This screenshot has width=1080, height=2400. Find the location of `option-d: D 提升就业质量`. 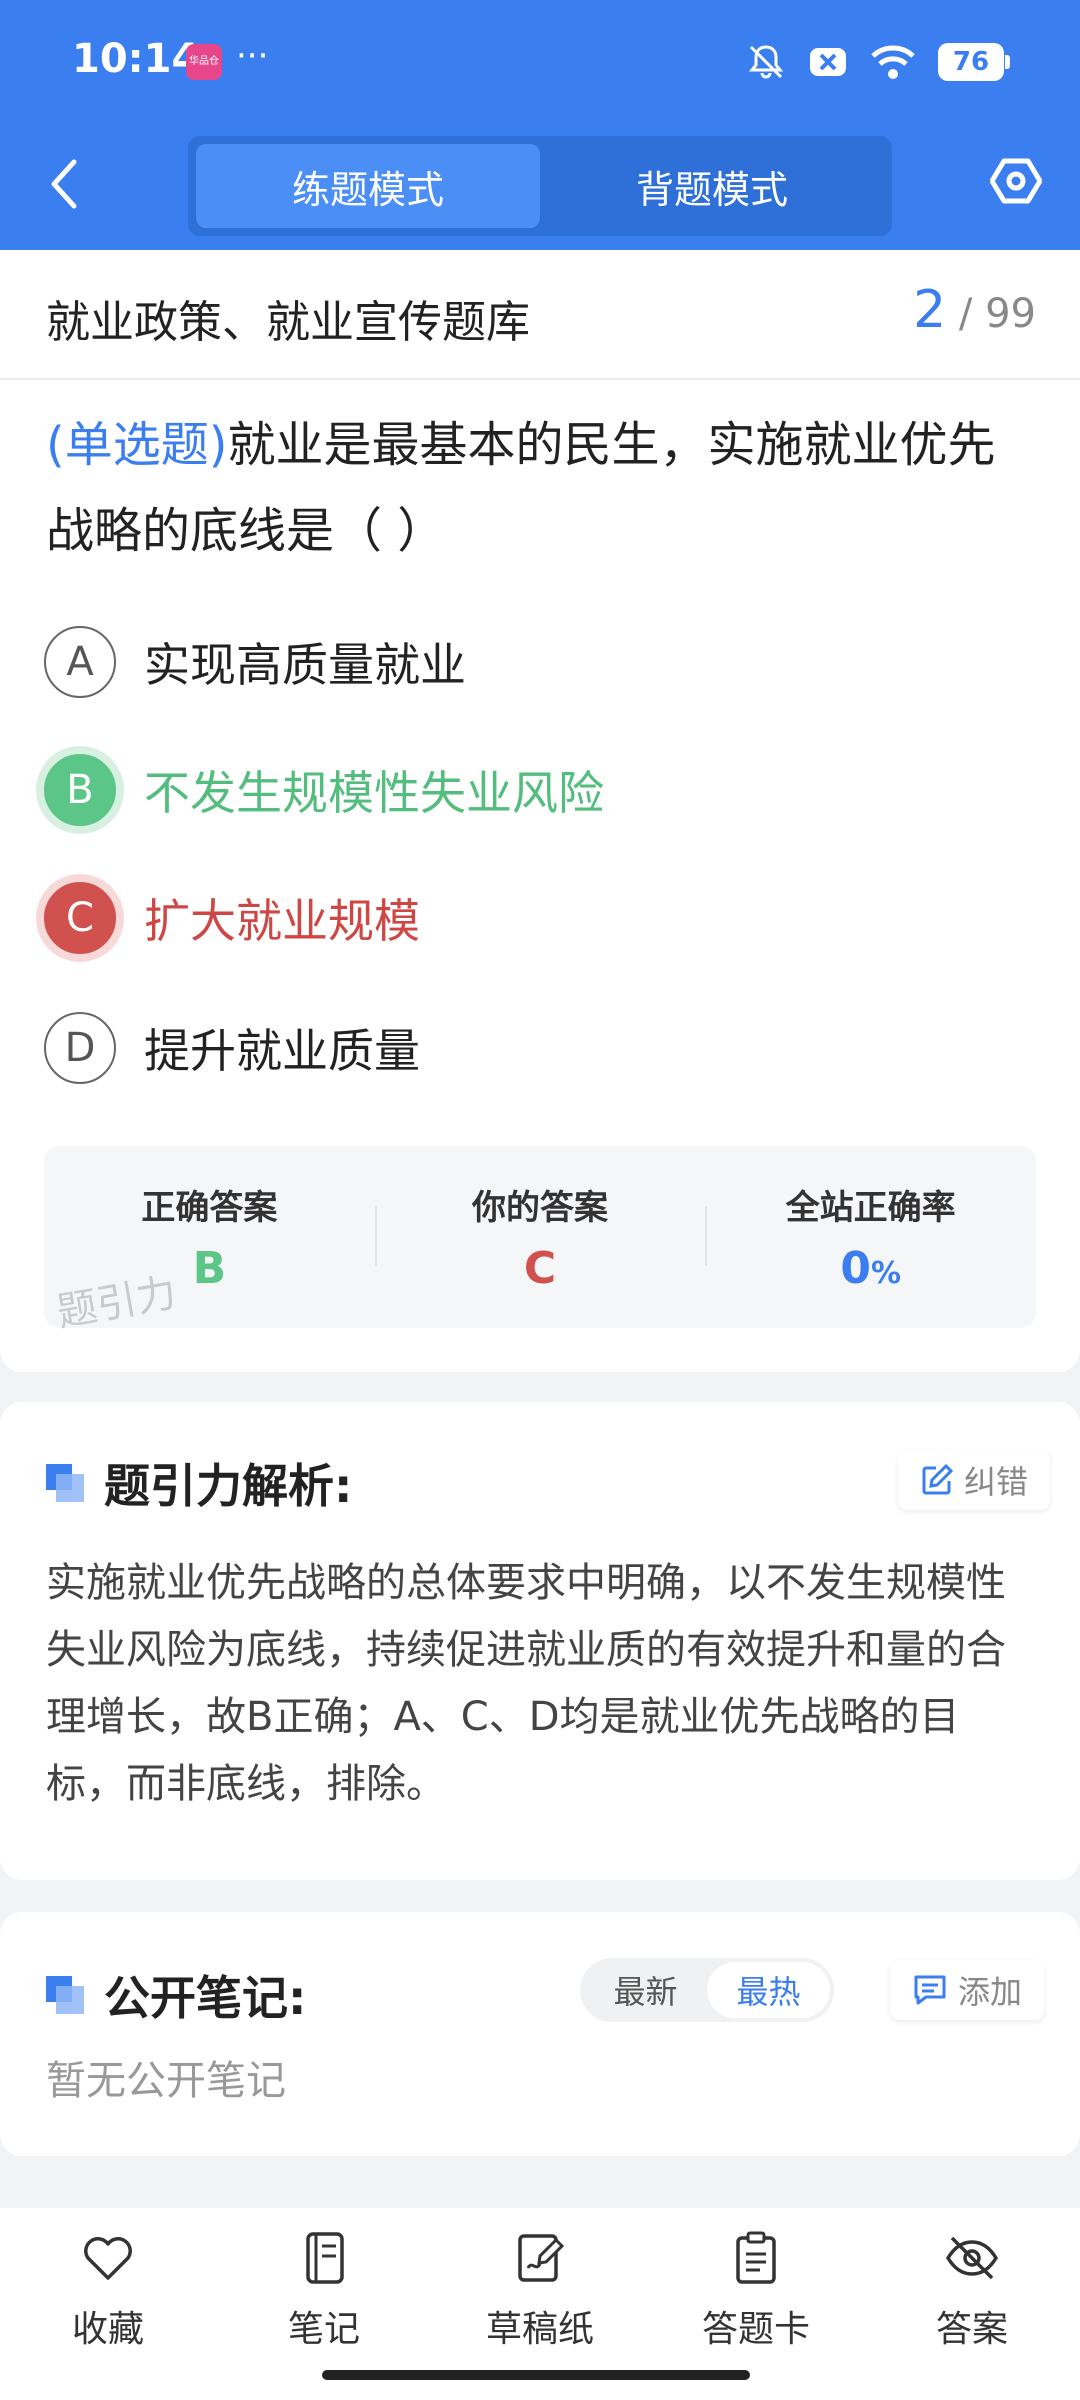

option-d: D 提升就业质量 is located at coordinates (232, 1048).